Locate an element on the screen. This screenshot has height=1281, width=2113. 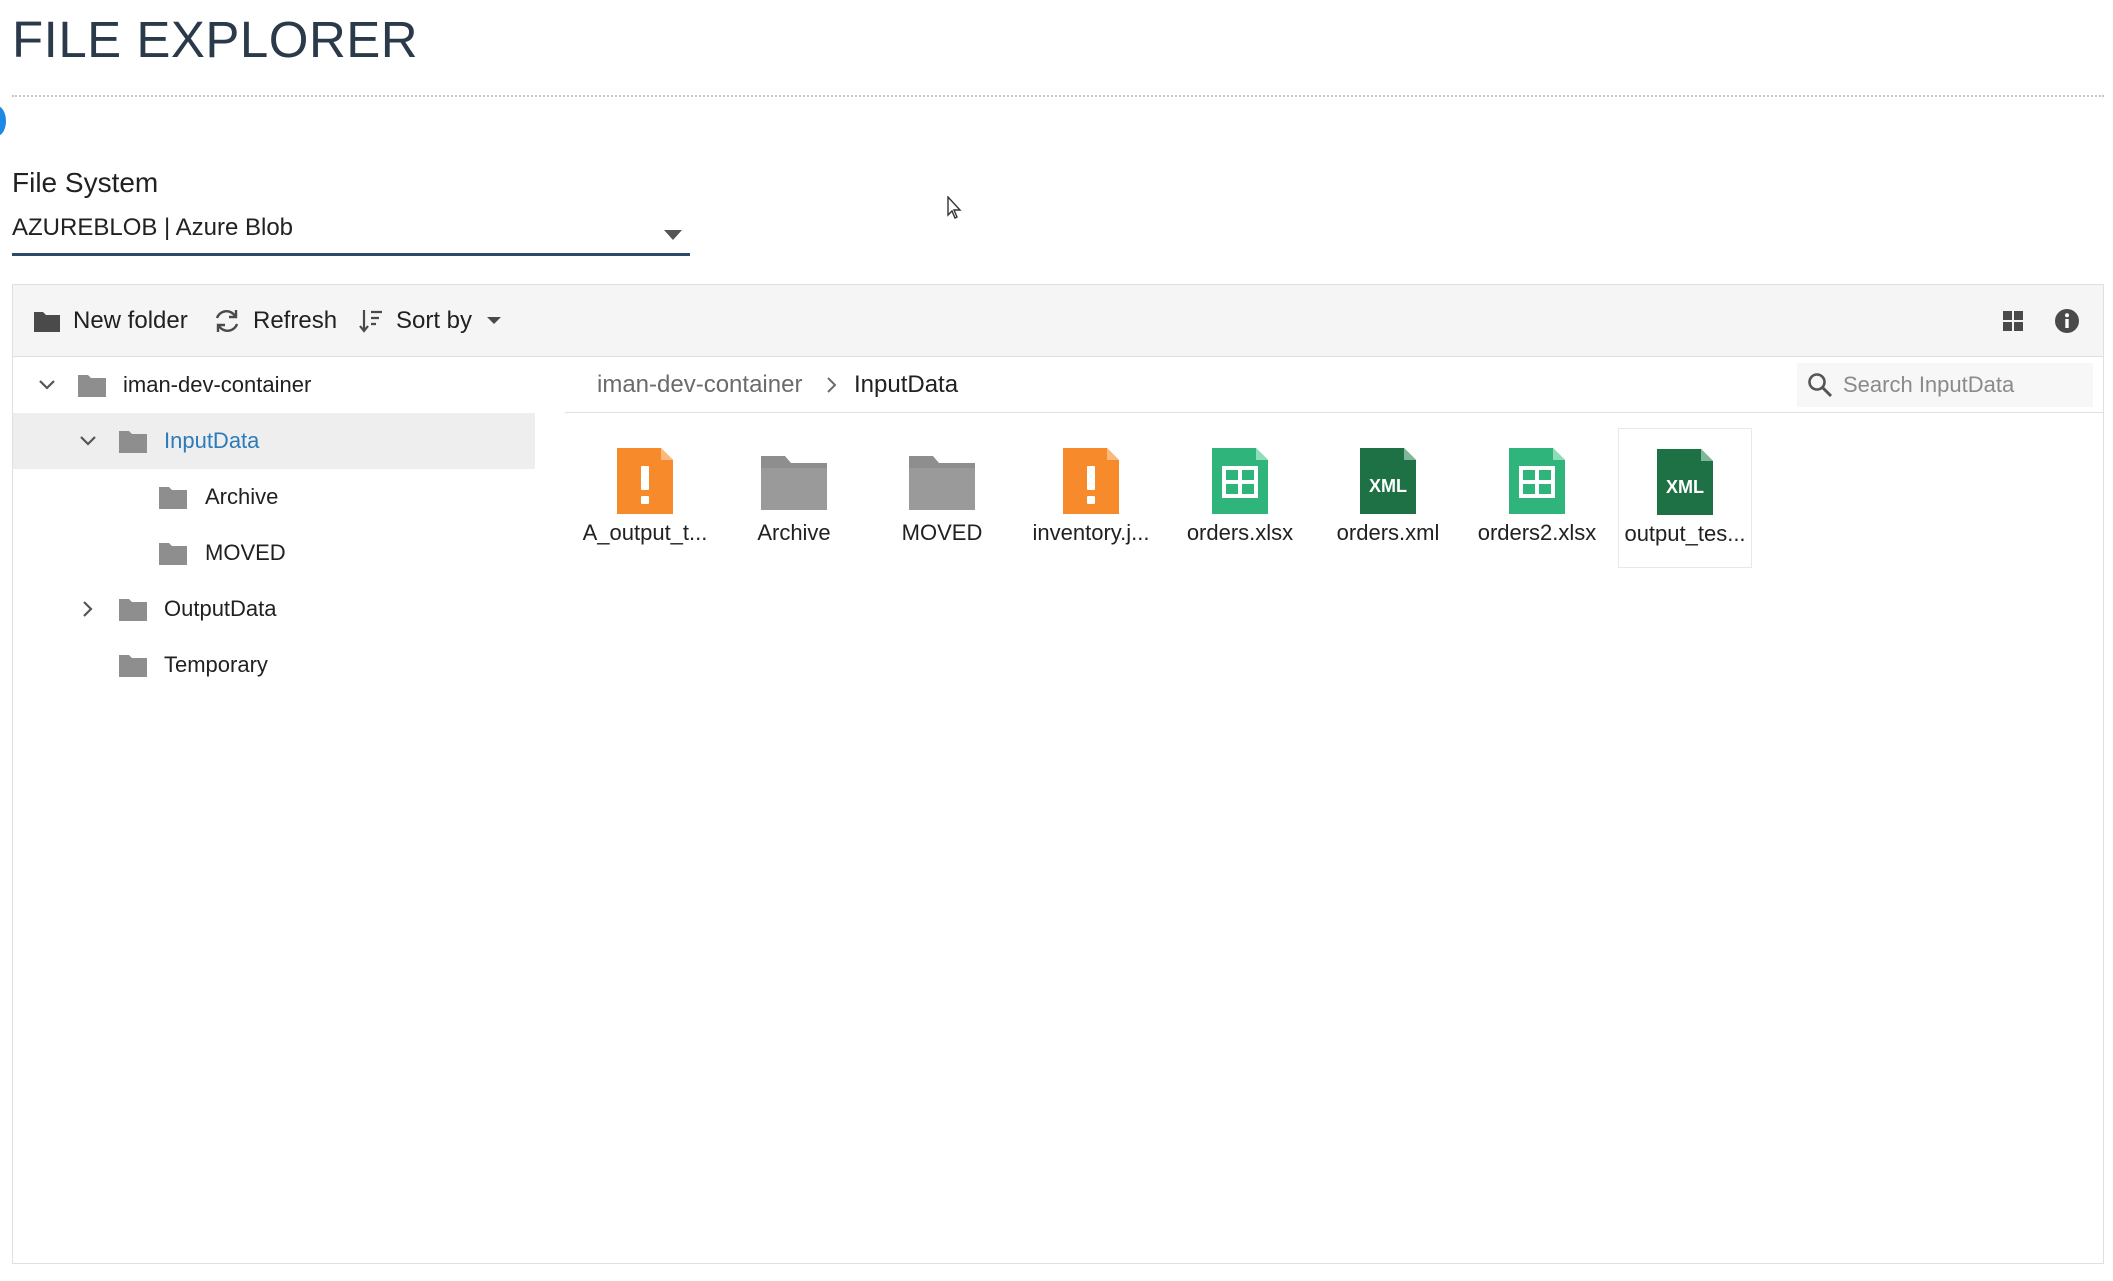
sort-icon is located at coordinates (370, 321).